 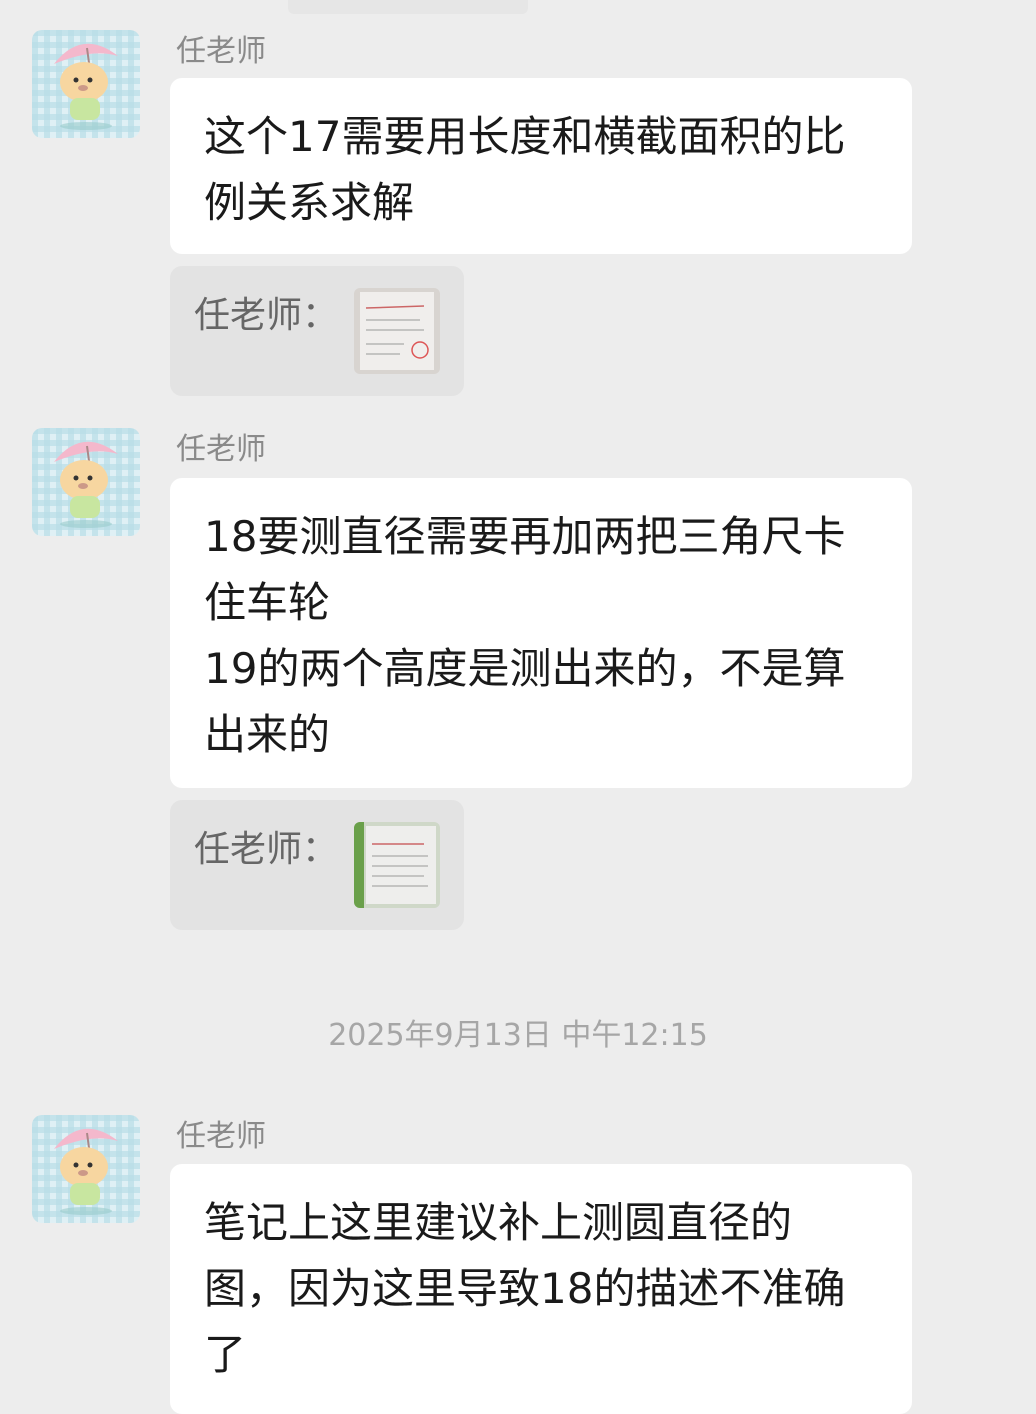 What do you see at coordinates (525, 136) in the screenshot?
I see `message-line: 这个17需要用长度和横截面积的比` at bounding box center [525, 136].